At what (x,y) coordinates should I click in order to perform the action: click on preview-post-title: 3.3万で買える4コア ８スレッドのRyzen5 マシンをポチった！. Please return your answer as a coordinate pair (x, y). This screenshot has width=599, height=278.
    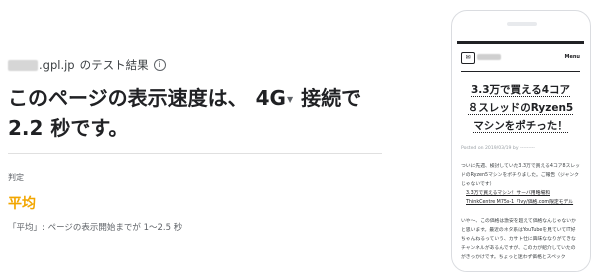
    Looking at the image, I should click on (520, 108).